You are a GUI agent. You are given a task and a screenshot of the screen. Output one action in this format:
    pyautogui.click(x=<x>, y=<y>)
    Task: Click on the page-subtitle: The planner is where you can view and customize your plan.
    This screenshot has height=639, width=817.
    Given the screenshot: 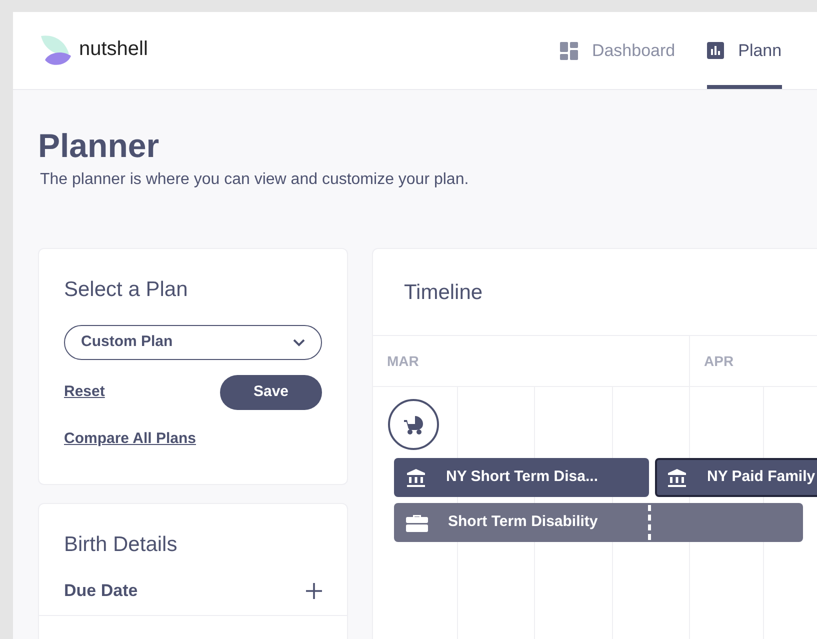 What is the action you would take?
    pyautogui.click(x=255, y=180)
    